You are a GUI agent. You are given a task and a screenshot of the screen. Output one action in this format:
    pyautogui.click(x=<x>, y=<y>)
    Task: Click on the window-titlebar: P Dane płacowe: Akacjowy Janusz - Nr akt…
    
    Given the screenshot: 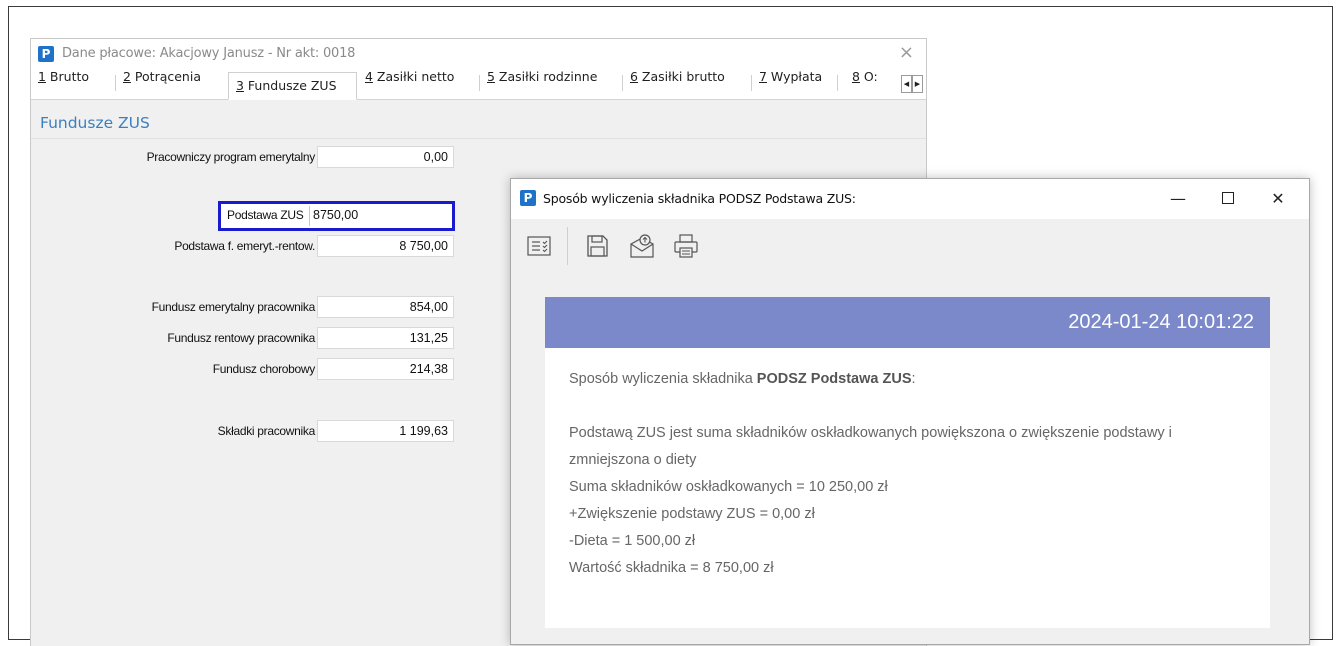 What is the action you would take?
    pyautogui.click(x=478, y=54)
    